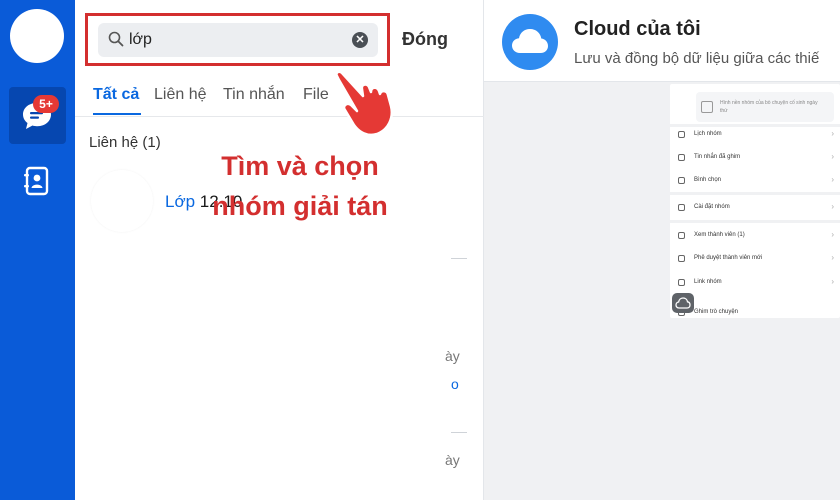  I want to click on group-avatar, so click(122, 201).